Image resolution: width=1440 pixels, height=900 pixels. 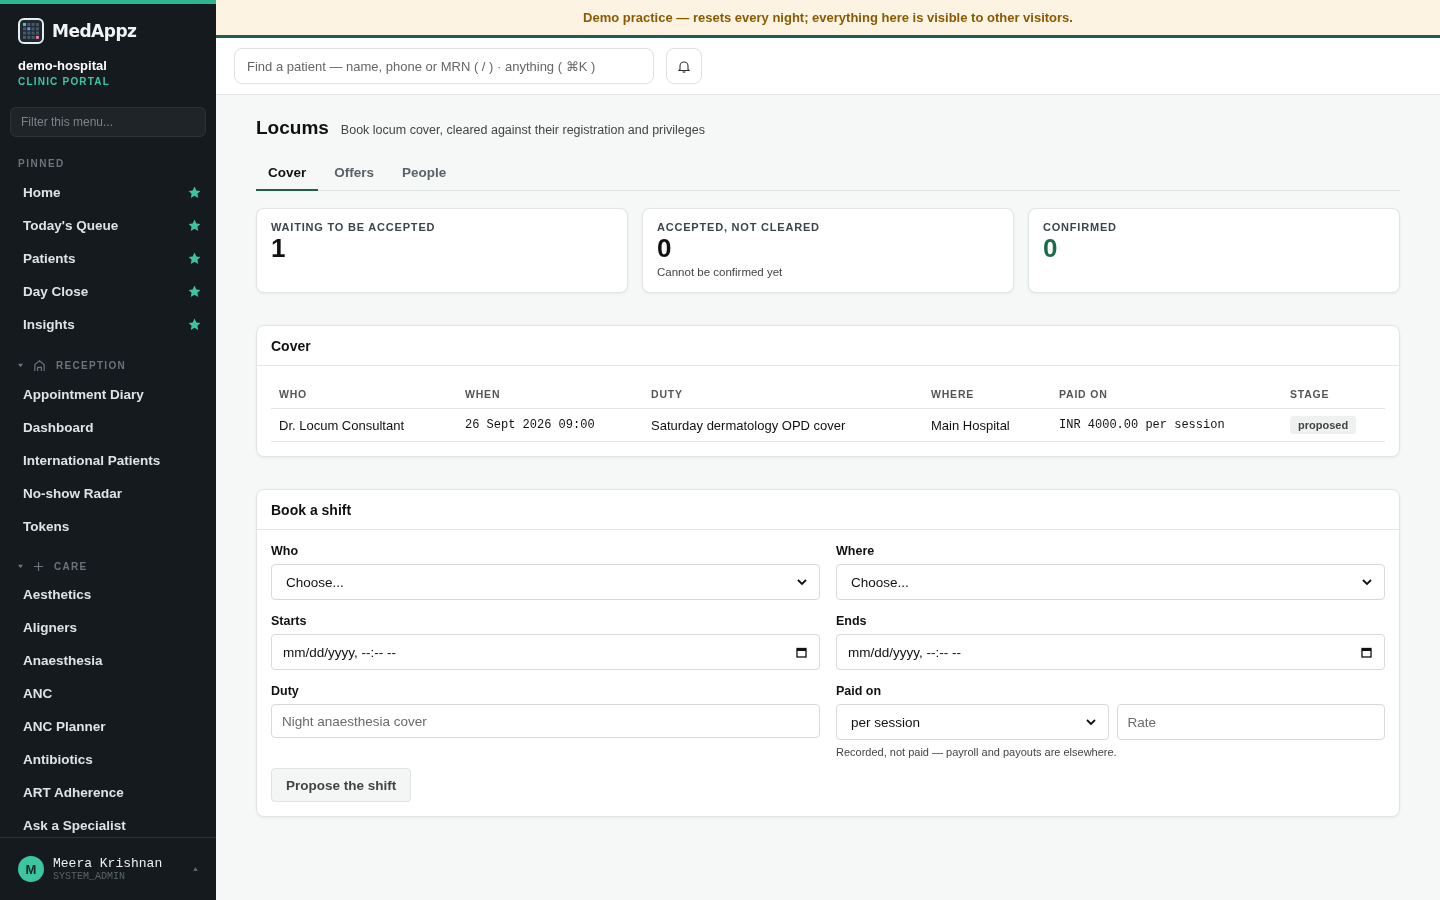 What do you see at coordinates (424, 173) in the screenshot?
I see `tab: People` at bounding box center [424, 173].